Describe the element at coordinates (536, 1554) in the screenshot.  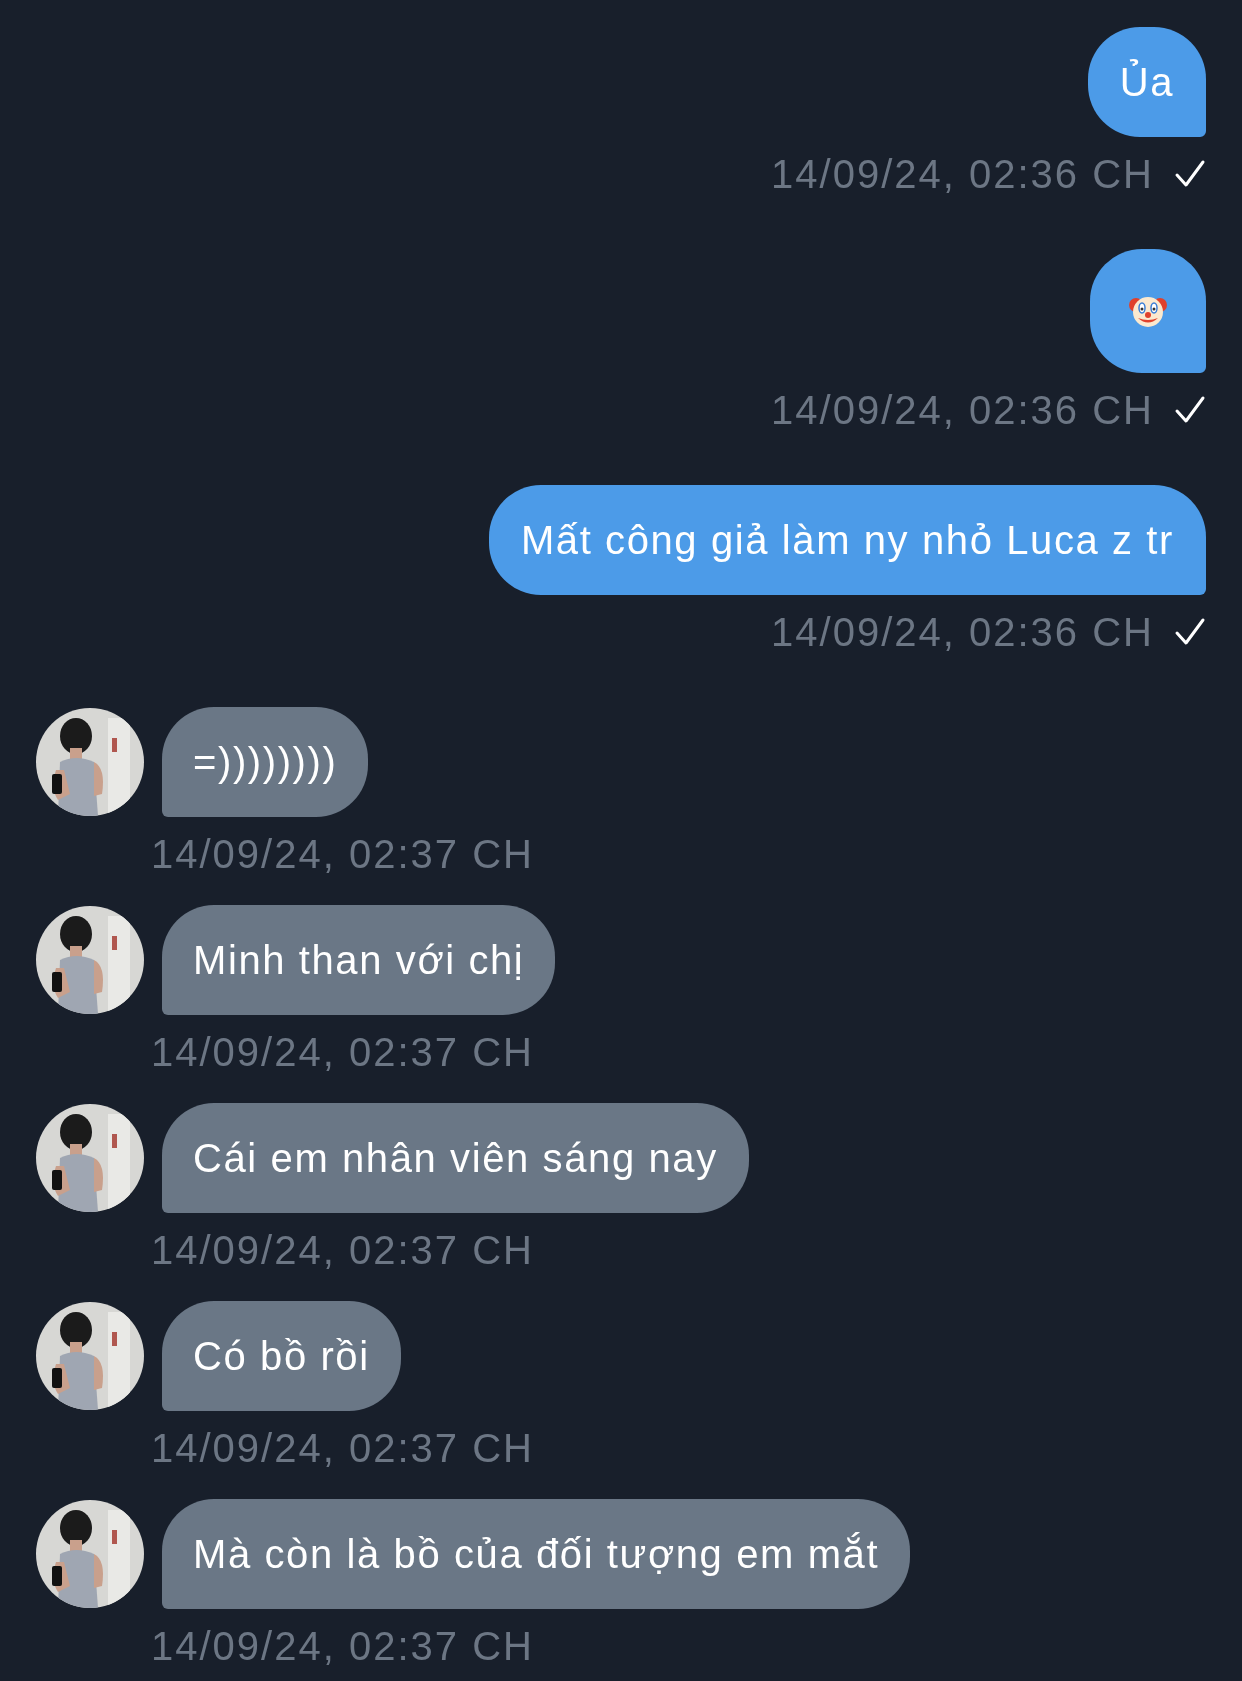
I see `received-message-bubble: Mà còn là bồ của đối tượng em mắt` at that location.